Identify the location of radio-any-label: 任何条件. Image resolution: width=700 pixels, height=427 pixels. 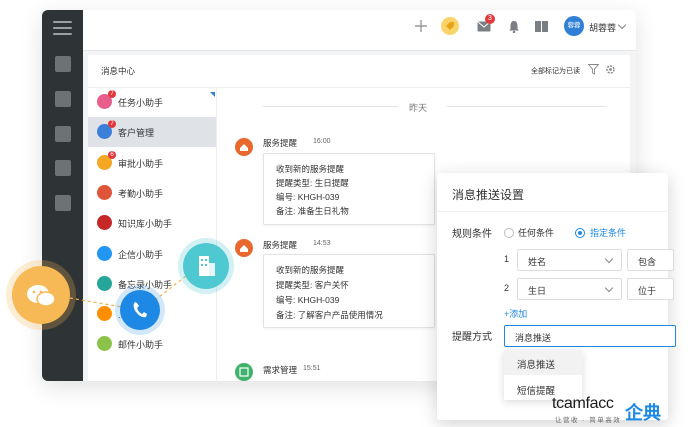
(536, 232).